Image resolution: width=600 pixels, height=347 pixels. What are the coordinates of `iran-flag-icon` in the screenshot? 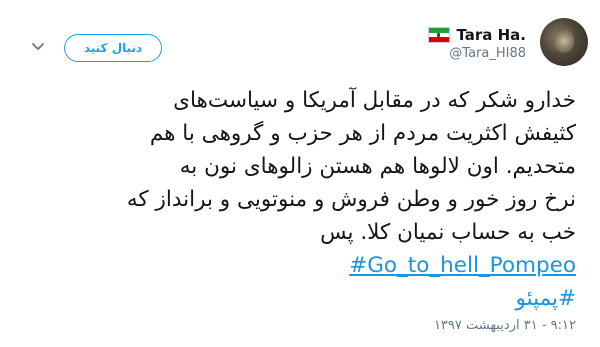 It's located at (439, 35).